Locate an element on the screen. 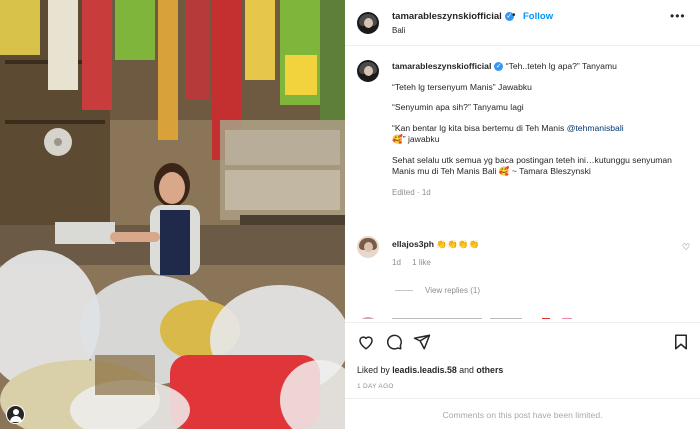 This screenshot has height=429, width=700. caption-username: tamarableszynskiofficial is located at coordinates (441, 66).